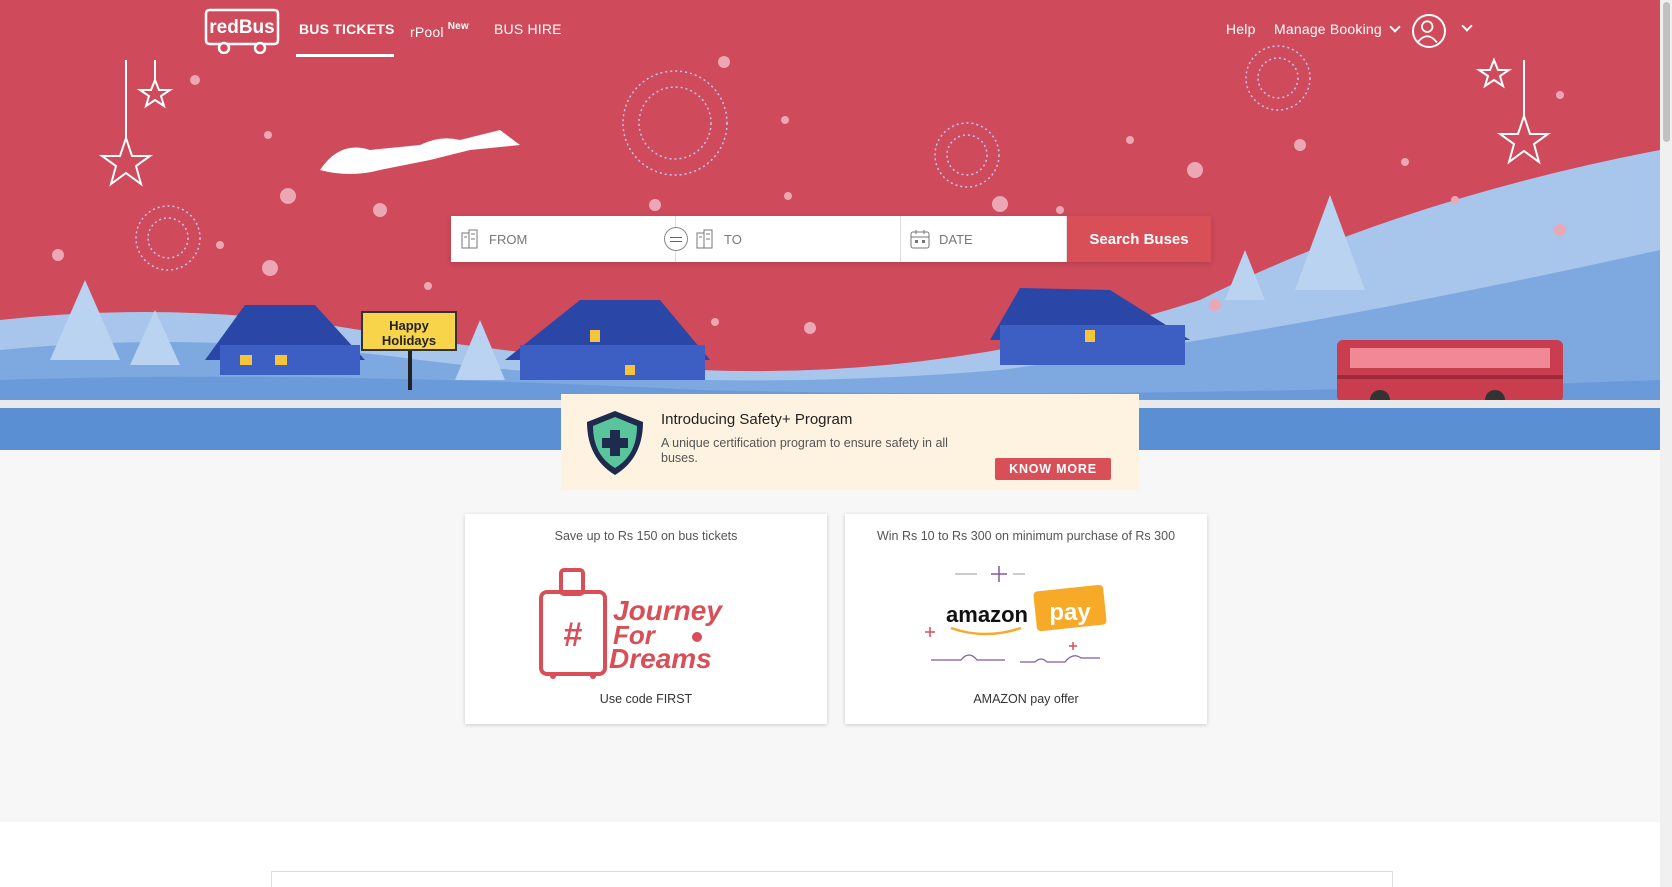 Image resolution: width=1672 pixels, height=887 pixels. What do you see at coordinates (676, 239) in the screenshot?
I see `swap-locations-icon` at bounding box center [676, 239].